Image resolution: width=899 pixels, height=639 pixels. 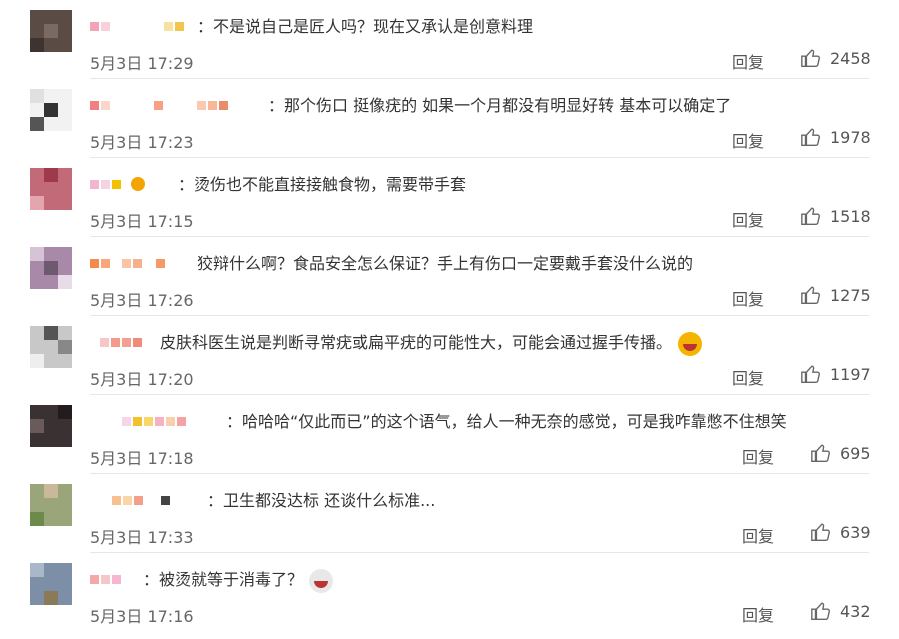 I want to click on comment-item: ：不是说自己是匠人吗？现在又承认是创意料理 5月3日 17:29 回复 2458, so click(x=449, y=39).